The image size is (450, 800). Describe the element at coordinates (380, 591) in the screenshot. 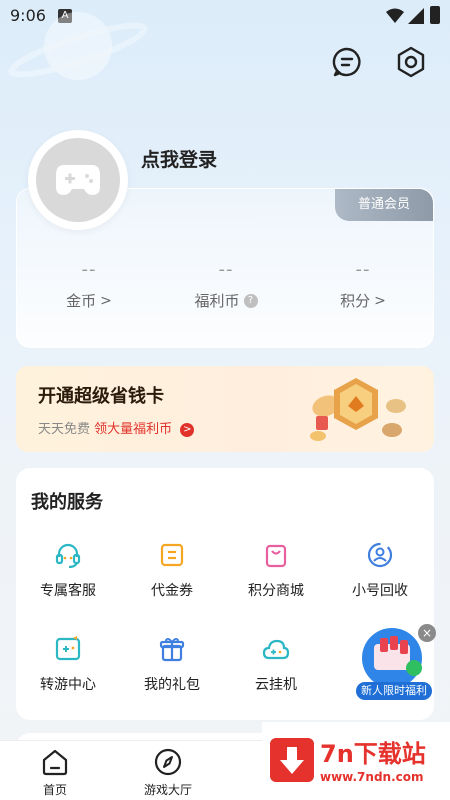

I see `service-label: 小号回收` at that location.